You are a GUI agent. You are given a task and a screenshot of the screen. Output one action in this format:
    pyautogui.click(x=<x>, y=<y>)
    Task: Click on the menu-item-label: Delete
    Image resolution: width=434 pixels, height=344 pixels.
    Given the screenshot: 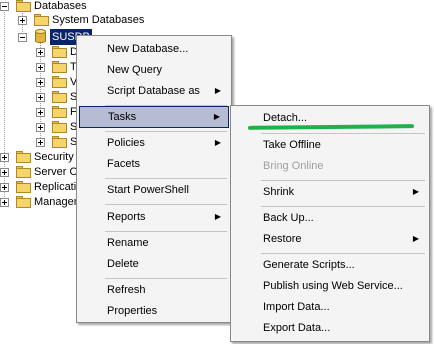 What is the action you would take?
    pyautogui.click(x=123, y=264)
    